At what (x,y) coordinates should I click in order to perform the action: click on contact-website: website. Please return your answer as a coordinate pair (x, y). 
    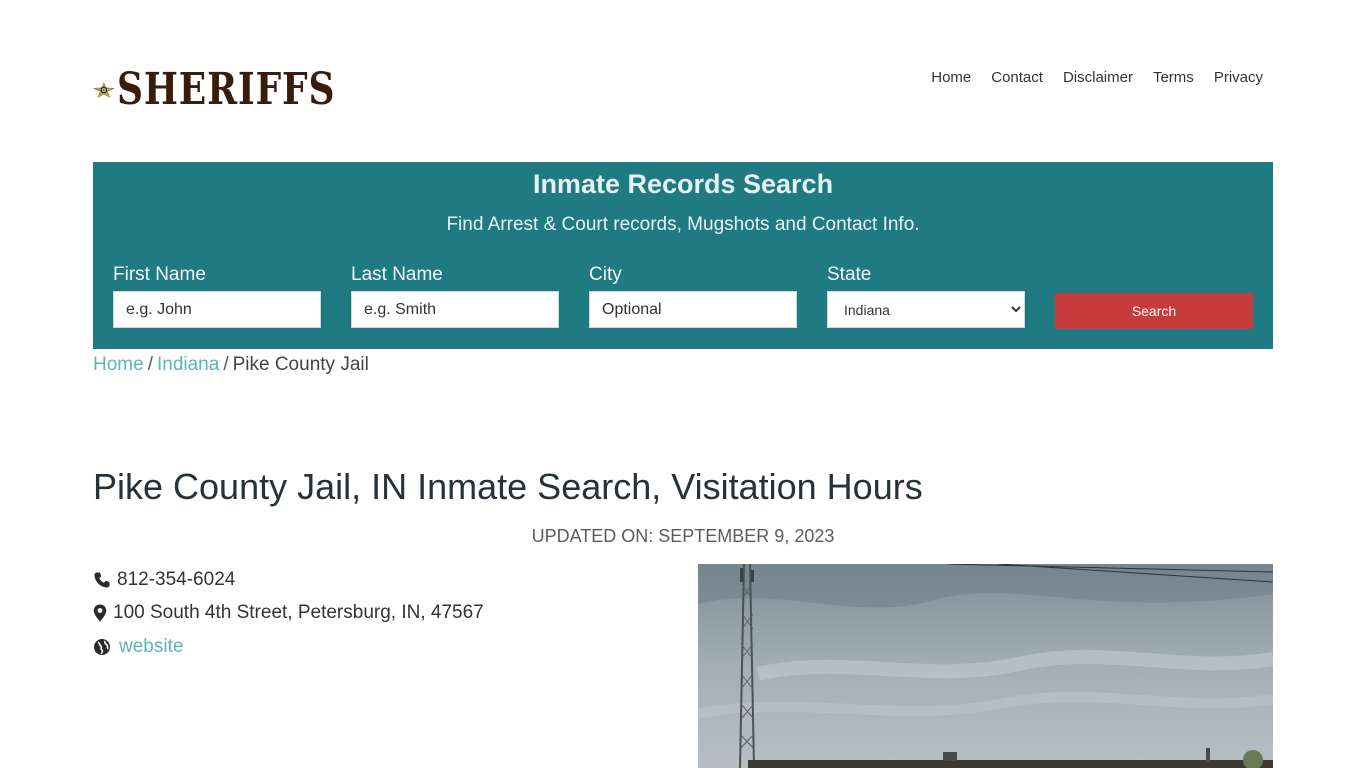
    Looking at the image, I should click on (138, 647).